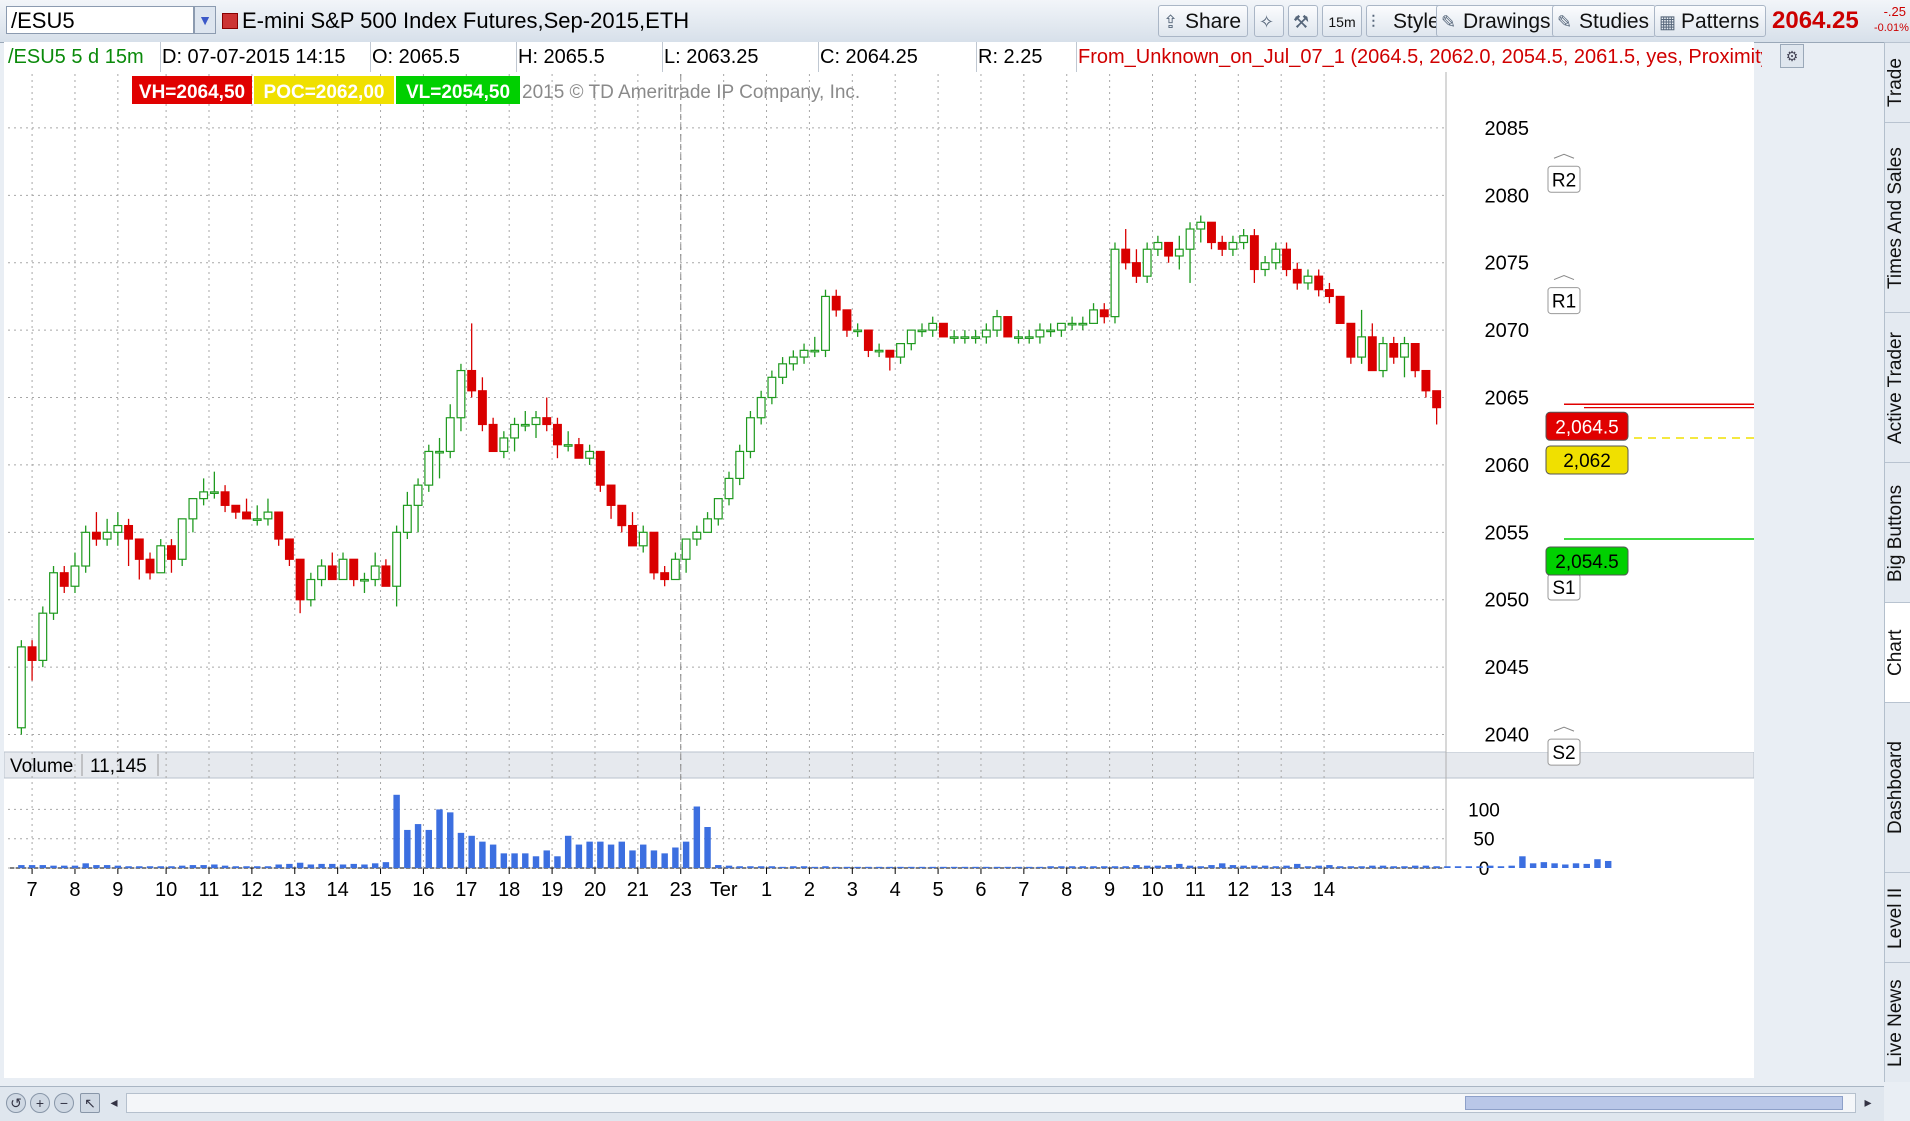 The height and width of the screenshot is (1121, 1910). I want to click on scroll-left-icon: ◂, so click(114, 1103).